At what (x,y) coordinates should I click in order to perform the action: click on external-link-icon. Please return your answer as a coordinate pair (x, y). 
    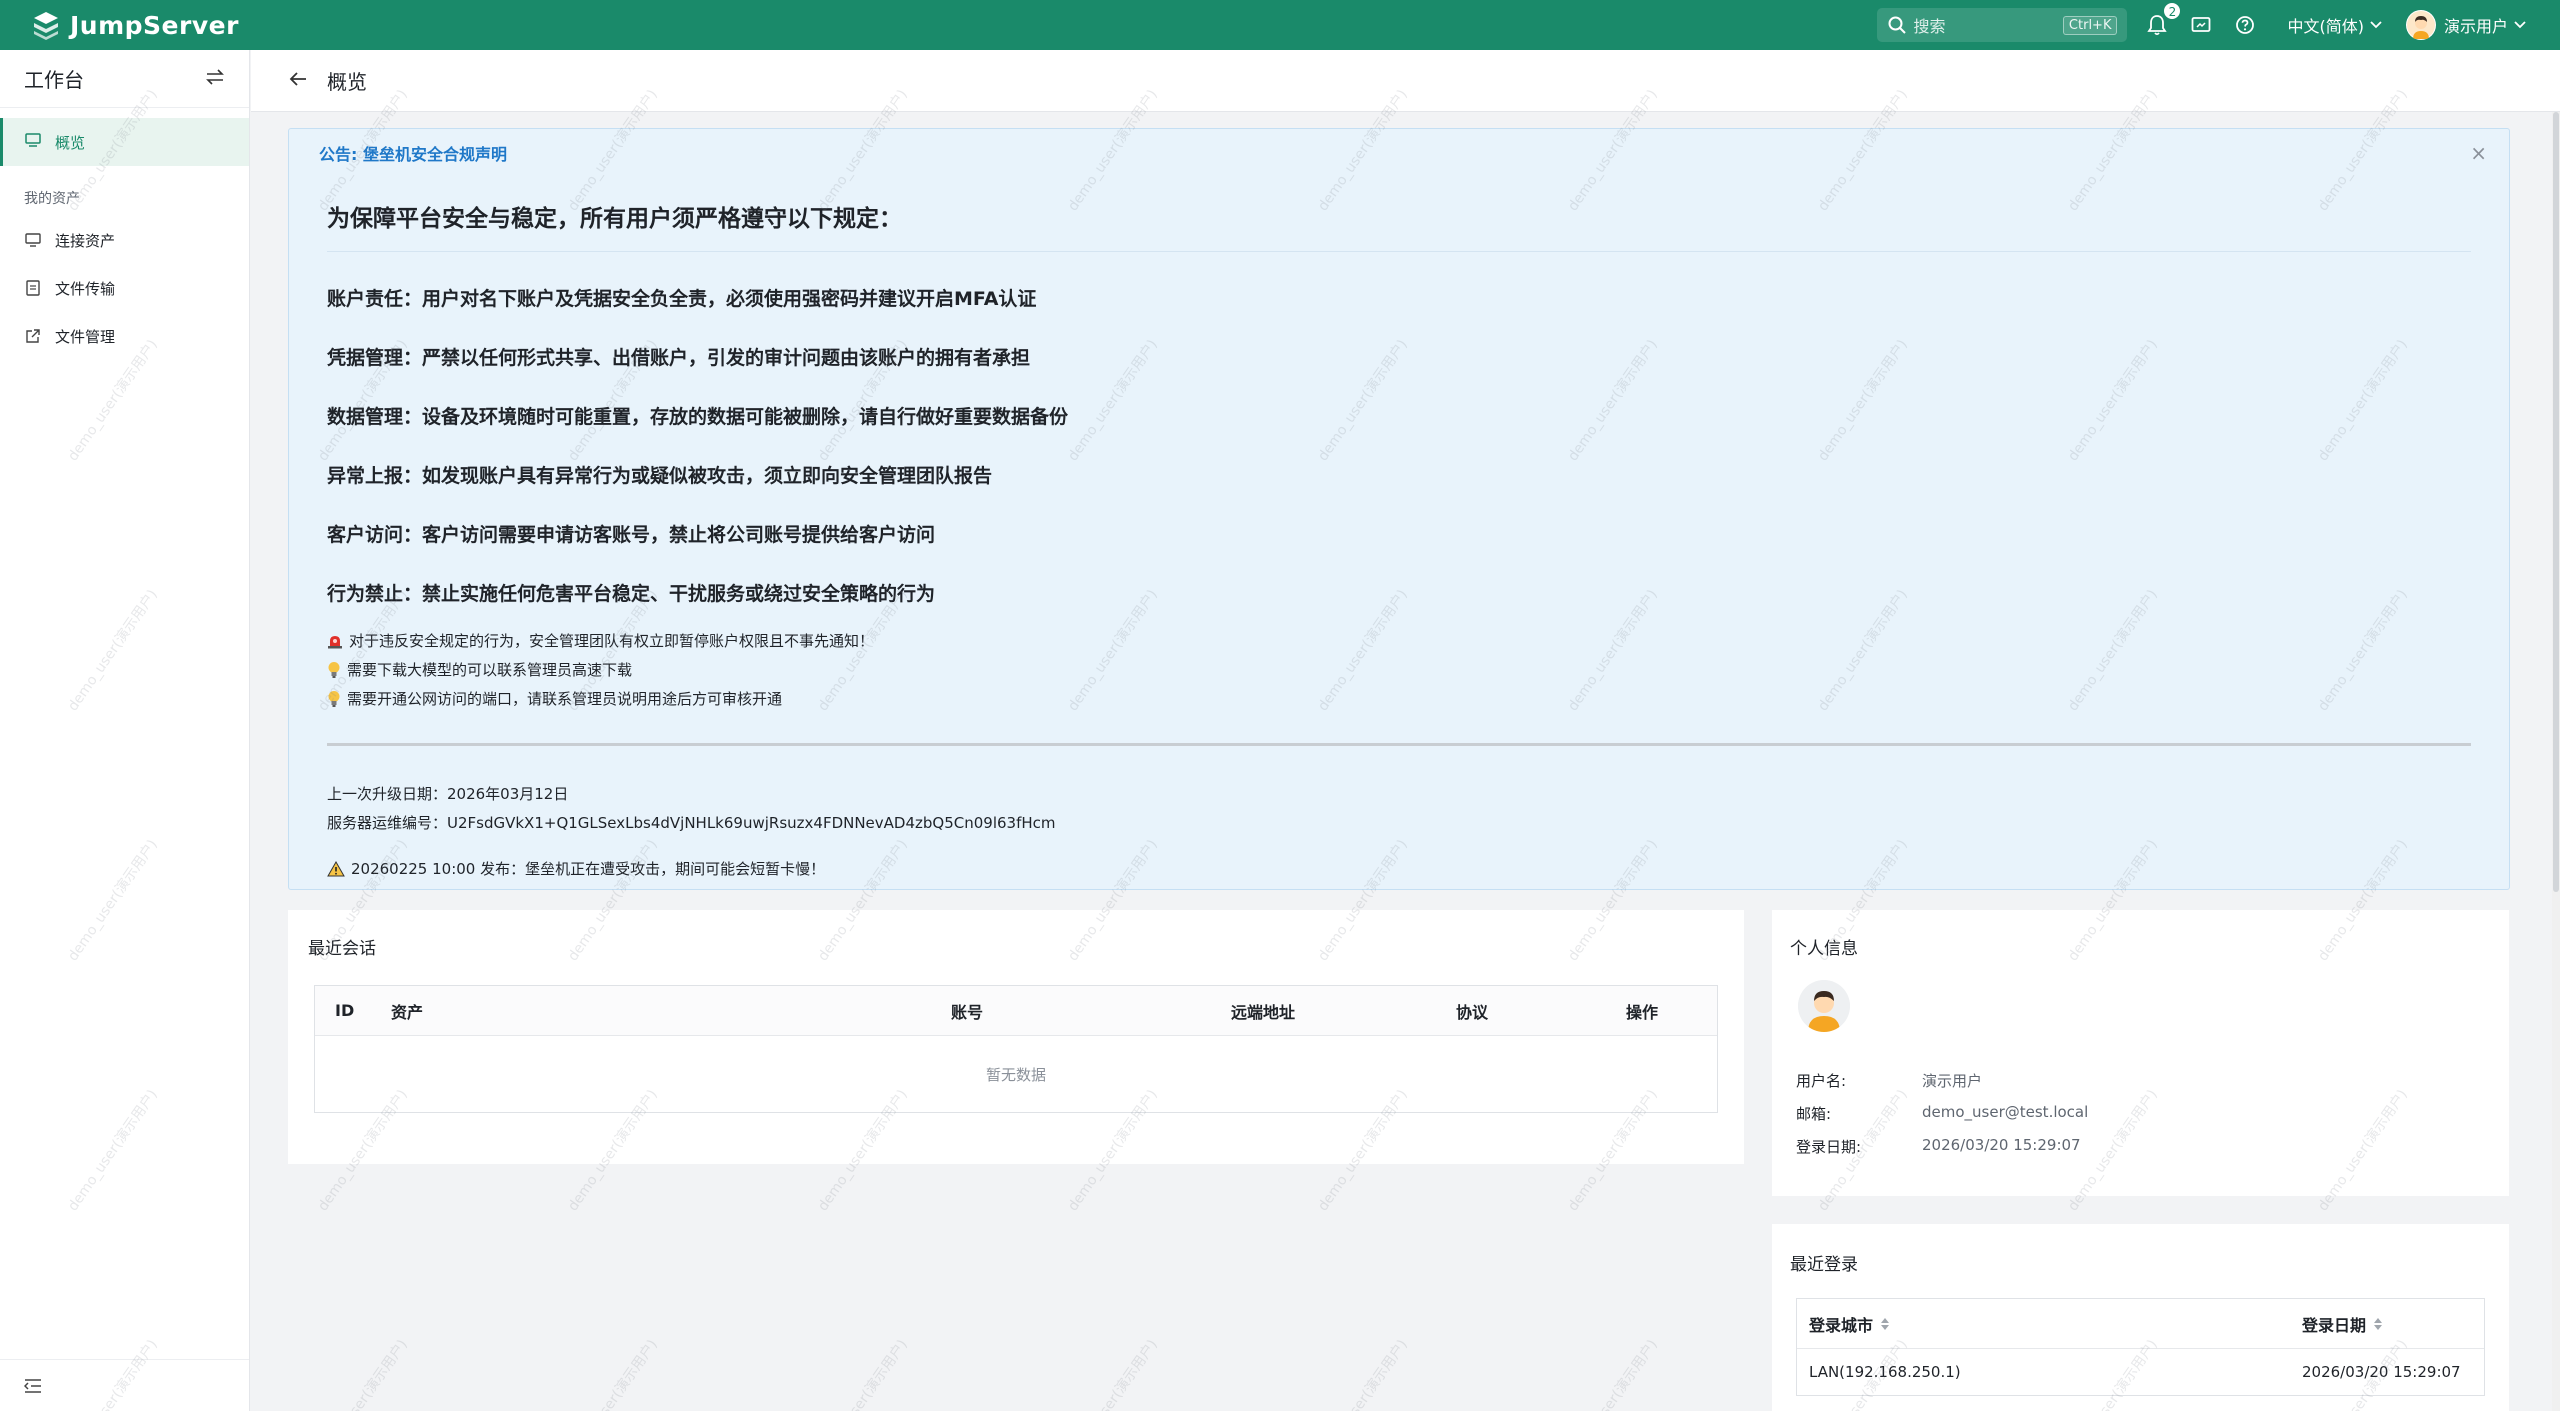
    Looking at the image, I should click on (33, 336).